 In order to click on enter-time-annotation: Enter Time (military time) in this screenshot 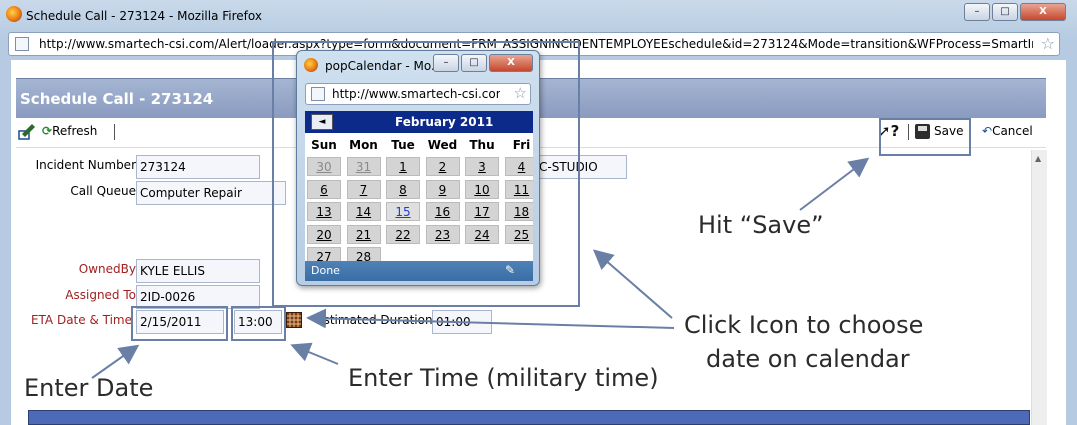, I will do `click(503, 378)`.